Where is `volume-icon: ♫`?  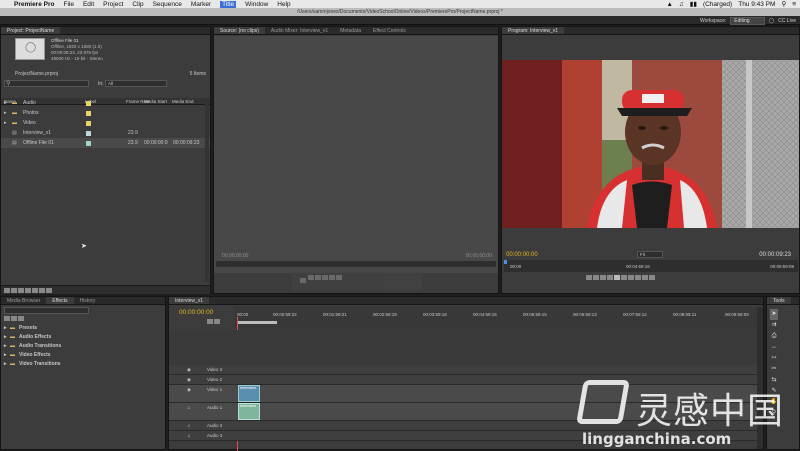
volume-icon: ♫ is located at coordinates (681, 4).